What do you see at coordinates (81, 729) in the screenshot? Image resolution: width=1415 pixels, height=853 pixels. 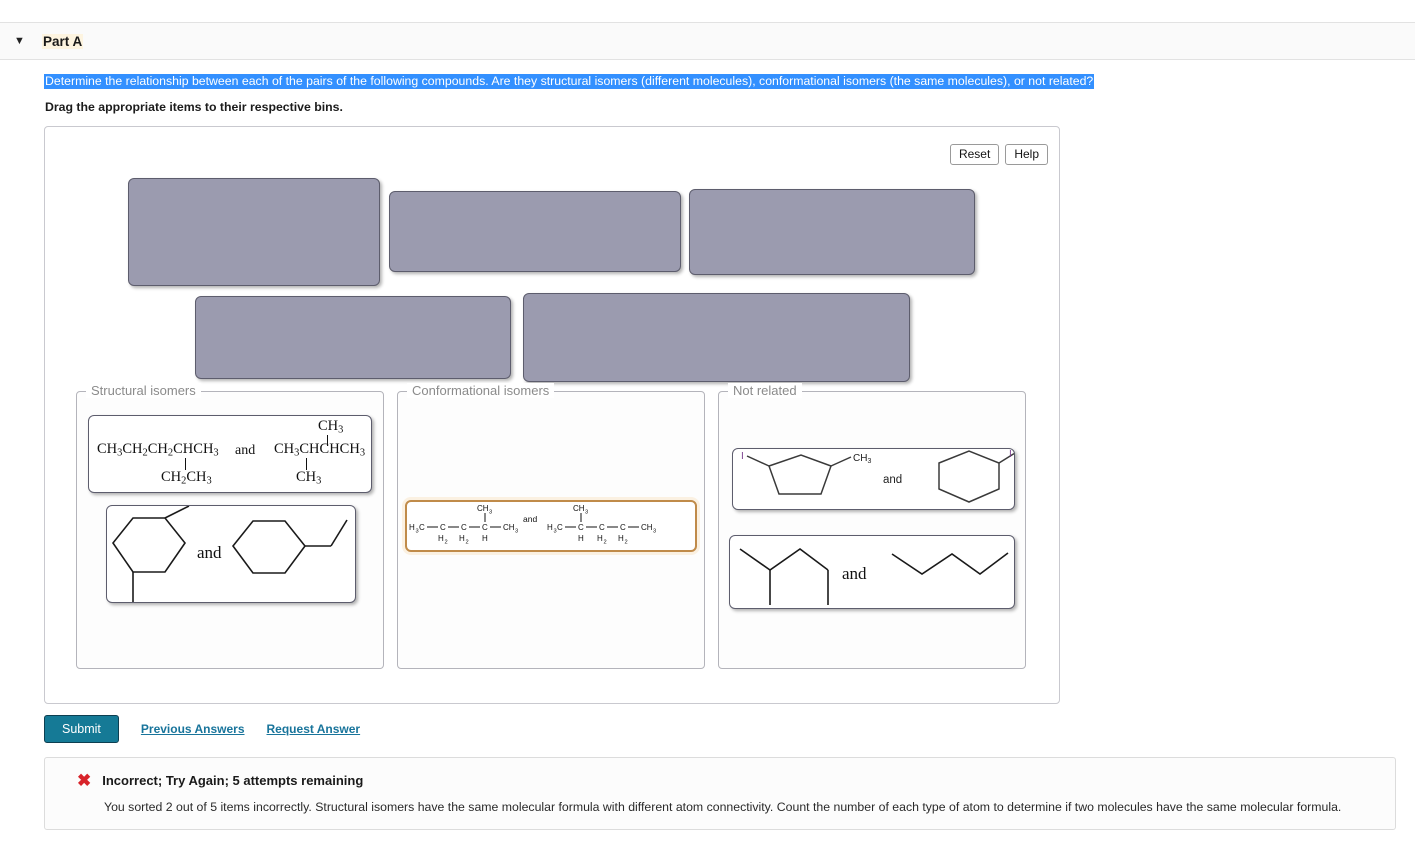 I see `submit-button: Submit` at bounding box center [81, 729].